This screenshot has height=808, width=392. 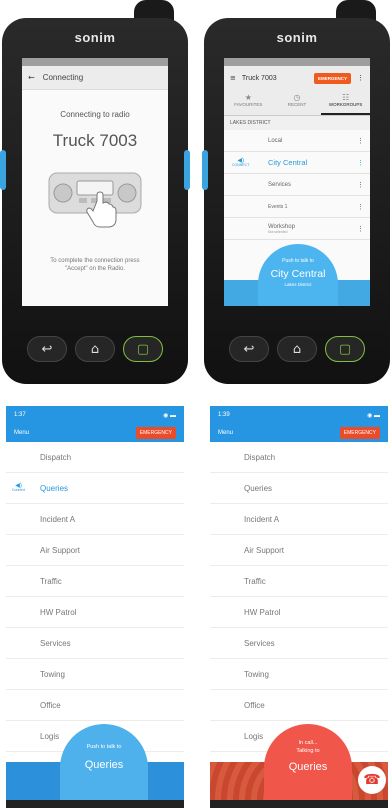 I want to click on call-status: In call... Talking to, so click(x=308, y=747).